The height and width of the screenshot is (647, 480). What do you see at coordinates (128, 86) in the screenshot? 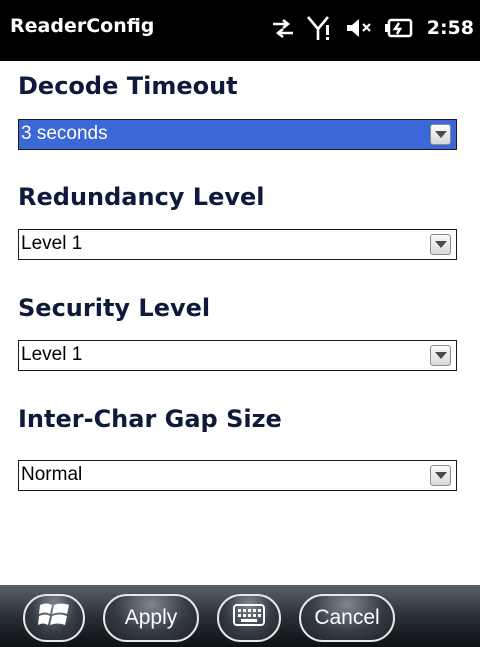
I see `decode-timeout-label: Decode Timeout` at bounding box center [128, 86].